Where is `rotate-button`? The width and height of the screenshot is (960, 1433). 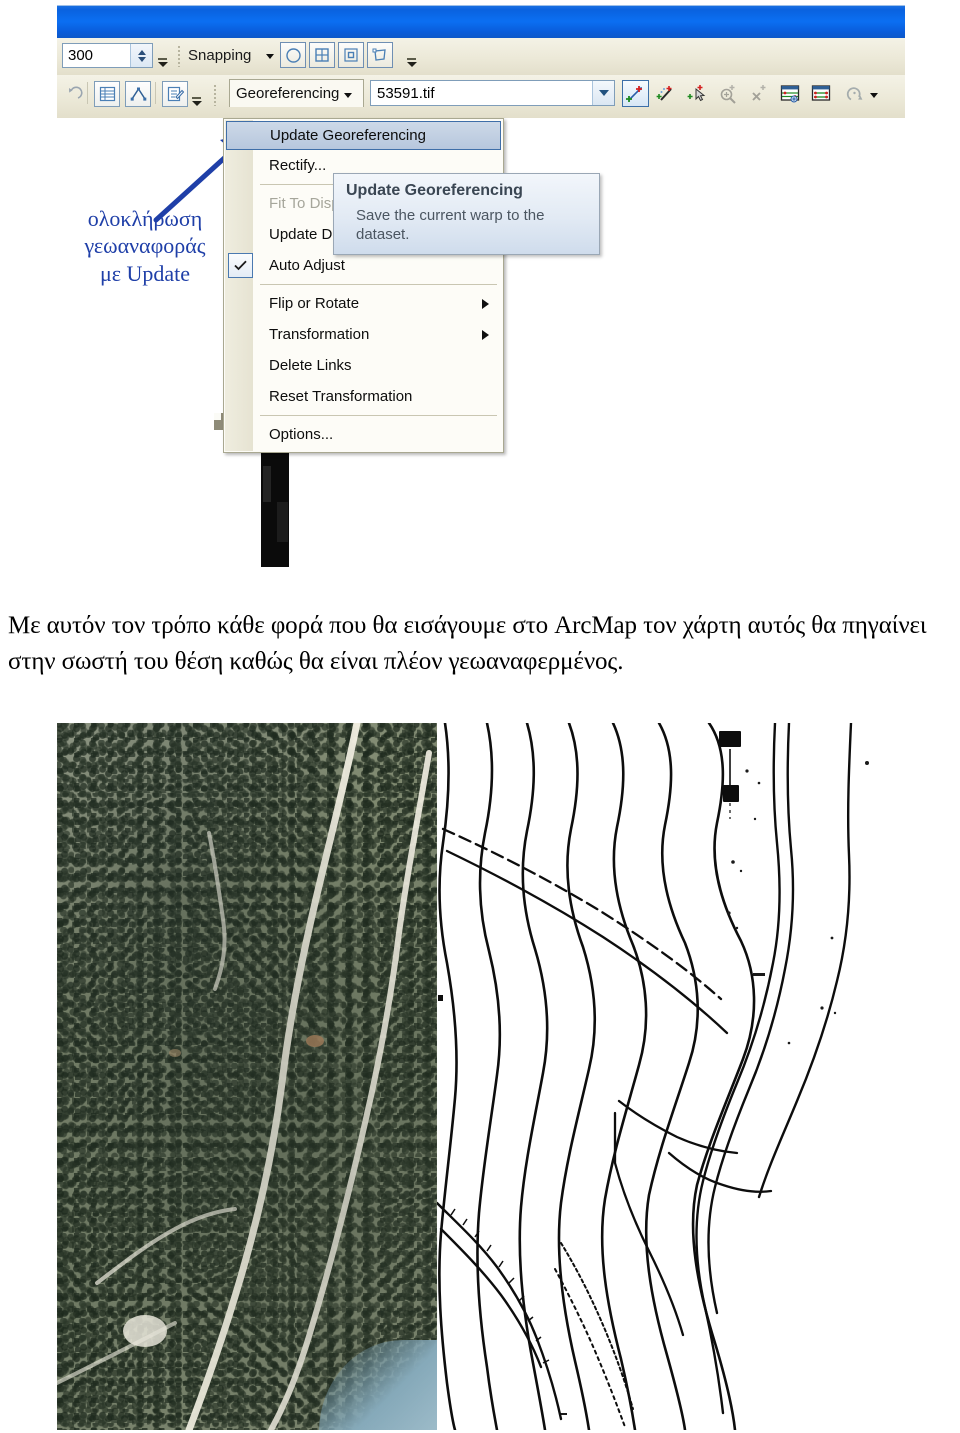
rotate-button is located at coordinates (854, 93).